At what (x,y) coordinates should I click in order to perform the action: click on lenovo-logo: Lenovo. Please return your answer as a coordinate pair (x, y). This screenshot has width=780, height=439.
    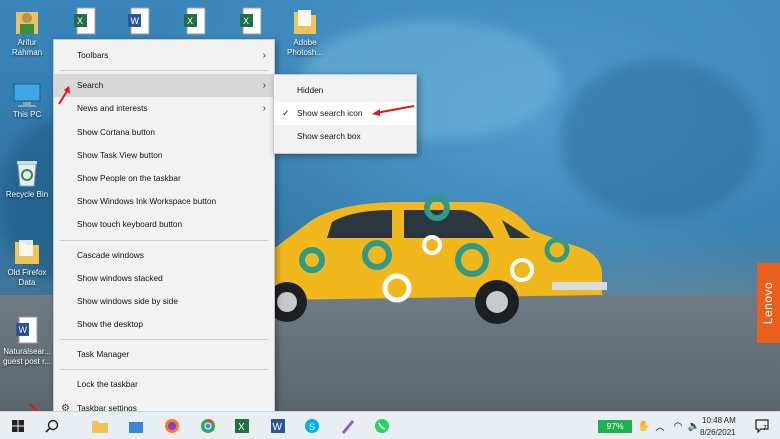
    Looking at the image, I should click on (768, 303).